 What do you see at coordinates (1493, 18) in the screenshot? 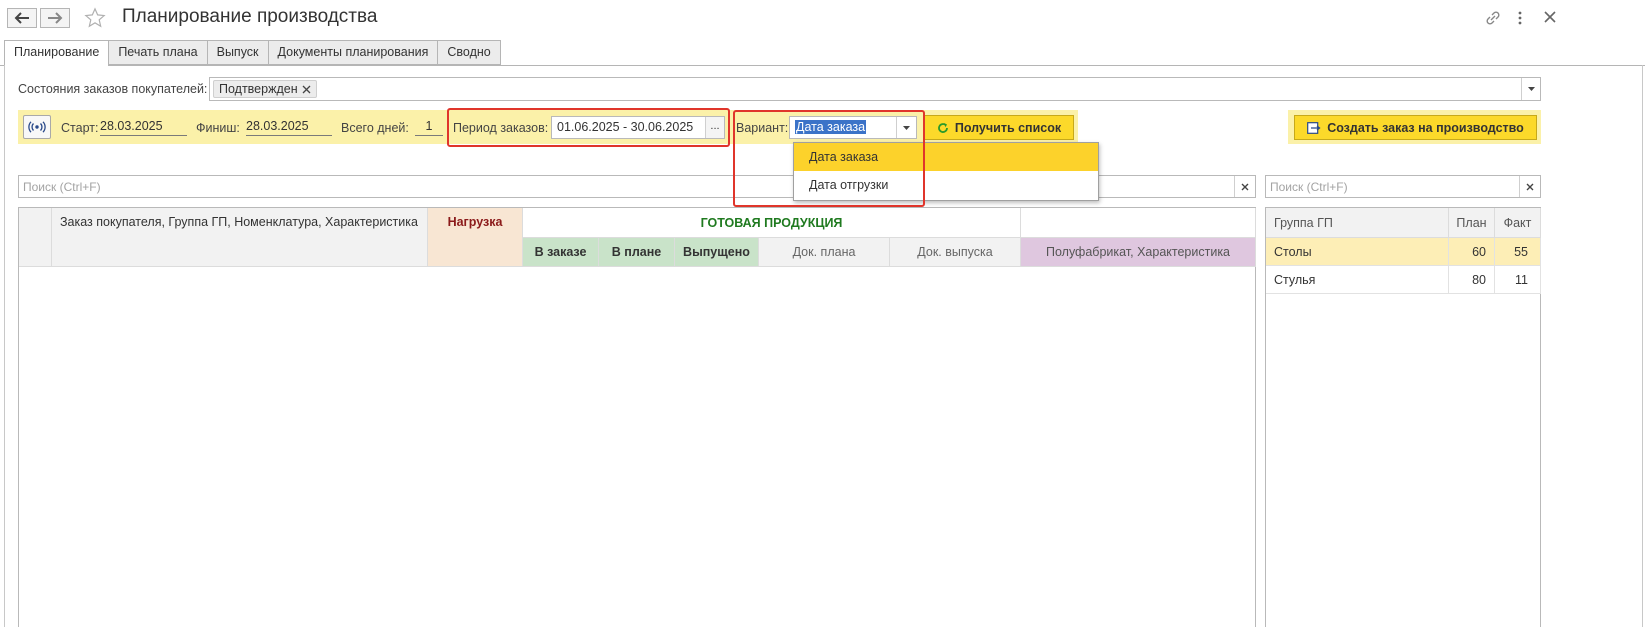
I see `link-icon` at bounding box center [1493, 18].